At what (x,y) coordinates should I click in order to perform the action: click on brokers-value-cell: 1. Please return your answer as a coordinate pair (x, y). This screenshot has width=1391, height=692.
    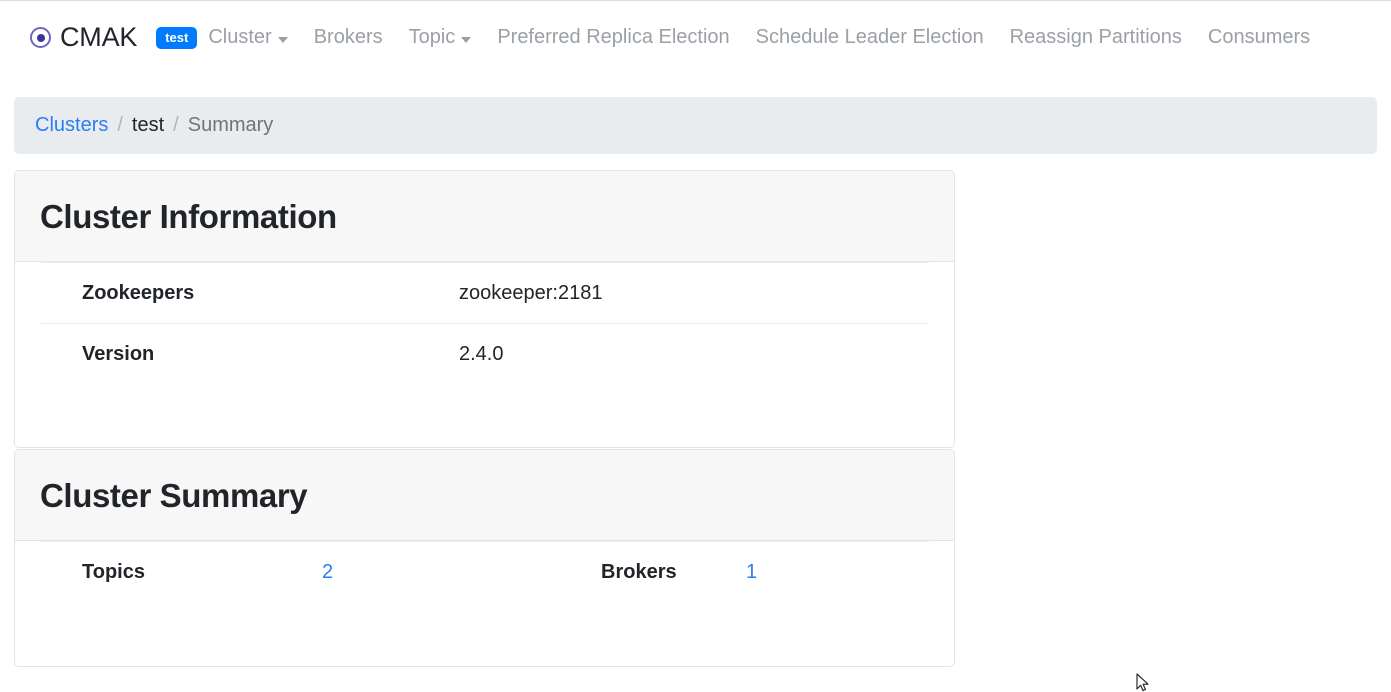
    Looking at the image, I should click on (837, 572).